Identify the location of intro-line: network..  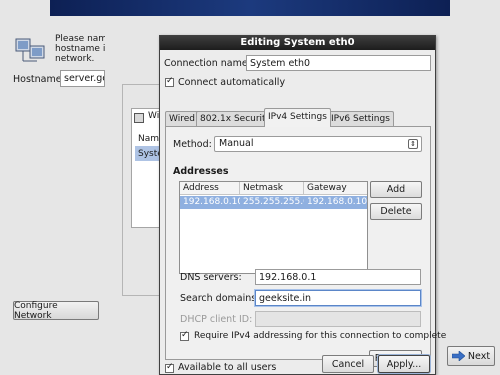
(75, 59).